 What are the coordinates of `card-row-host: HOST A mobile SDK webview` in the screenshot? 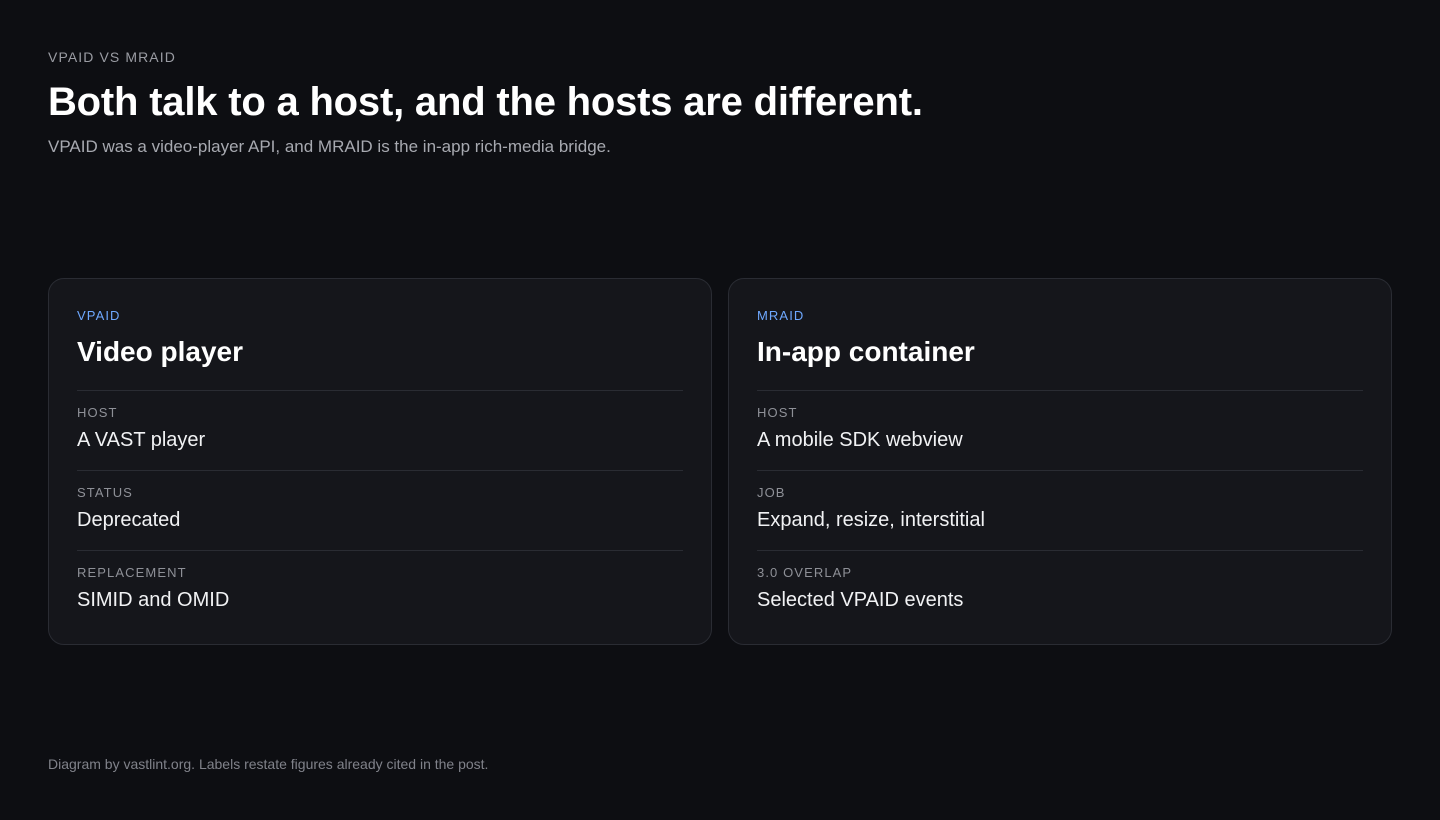 It's located at (1060, 430).